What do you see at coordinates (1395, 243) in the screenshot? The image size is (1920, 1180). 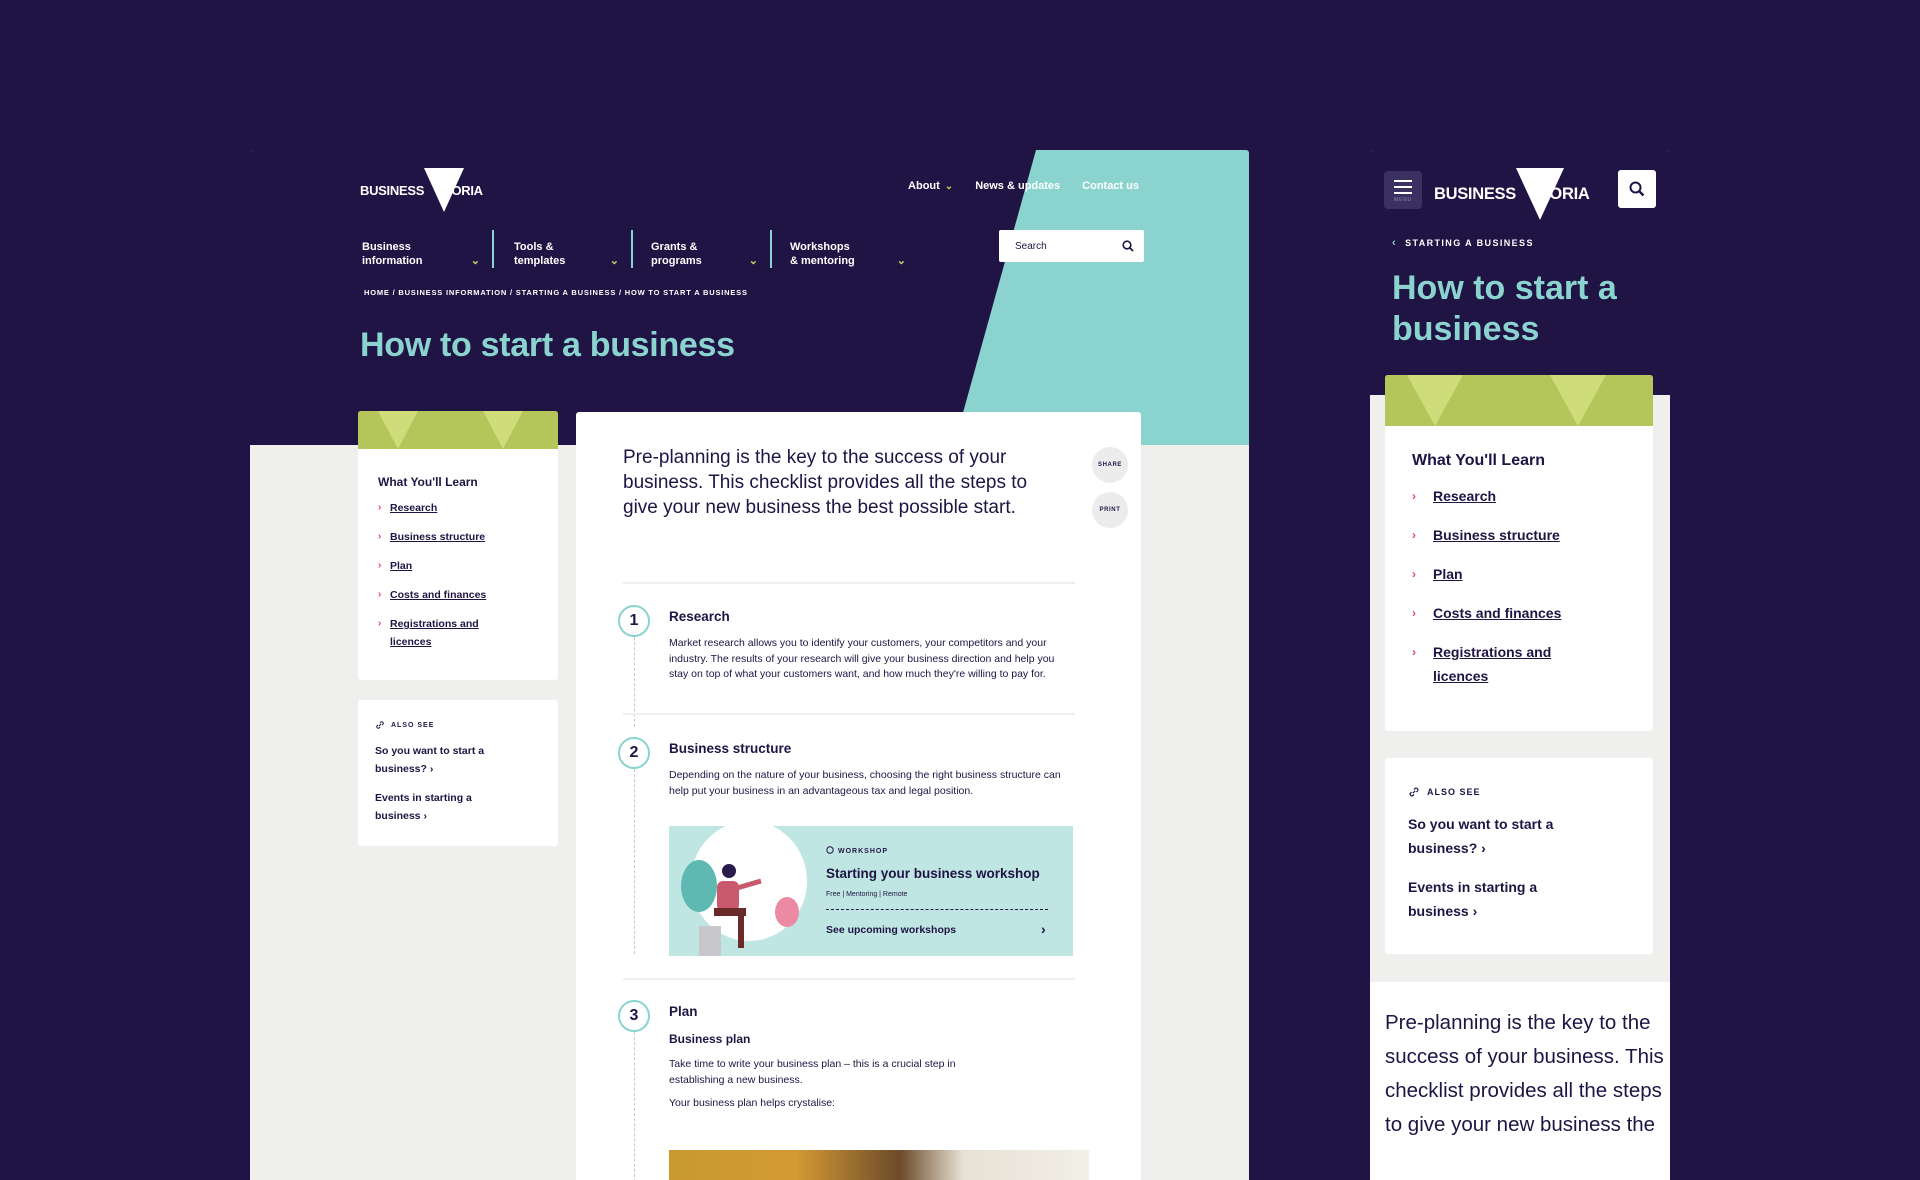 I see `chevron-left-icon: ‹` at bounding box center [1395, 243].